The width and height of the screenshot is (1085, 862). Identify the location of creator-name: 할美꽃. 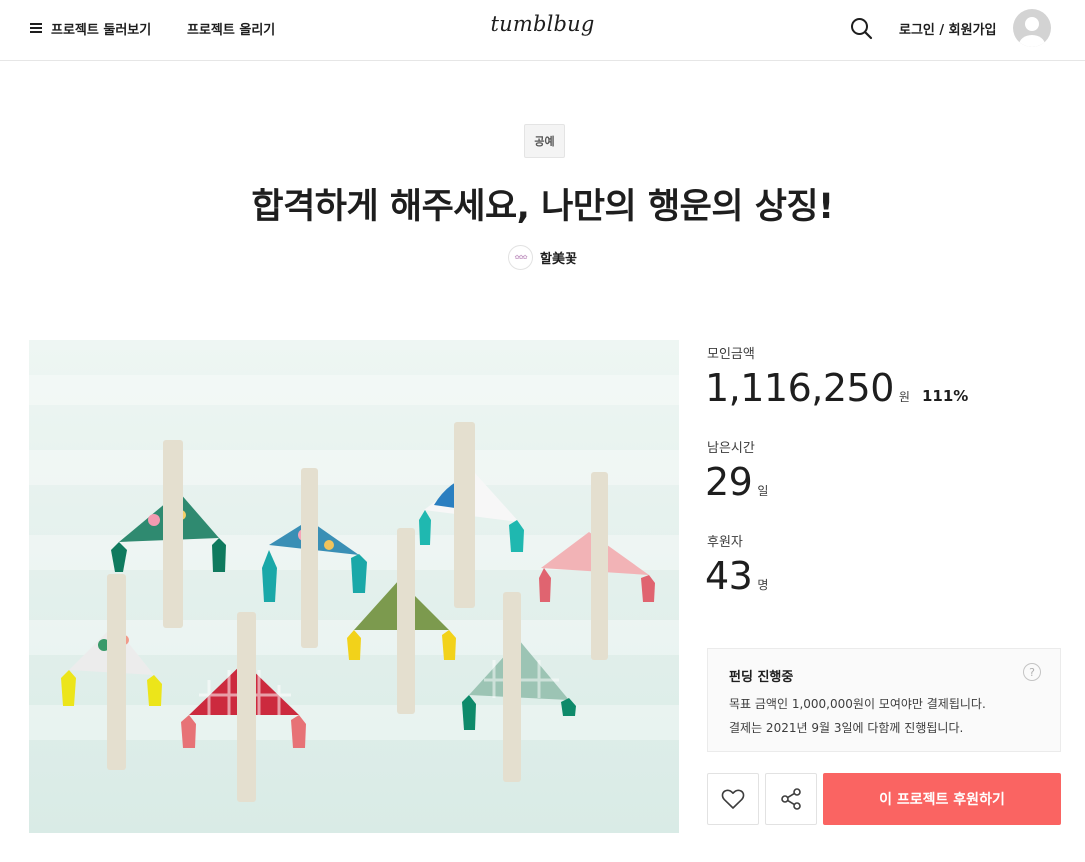
(558, 259).